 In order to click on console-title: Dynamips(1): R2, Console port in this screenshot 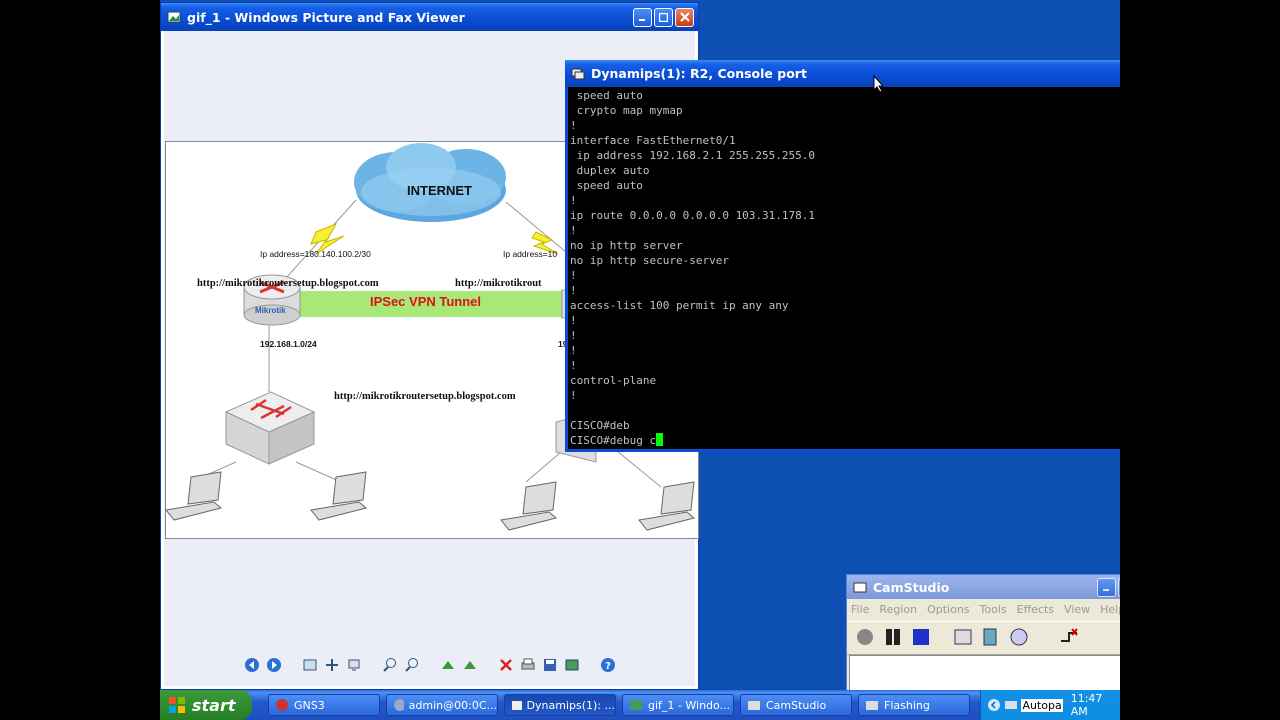, I will do `click(699, 73)`.